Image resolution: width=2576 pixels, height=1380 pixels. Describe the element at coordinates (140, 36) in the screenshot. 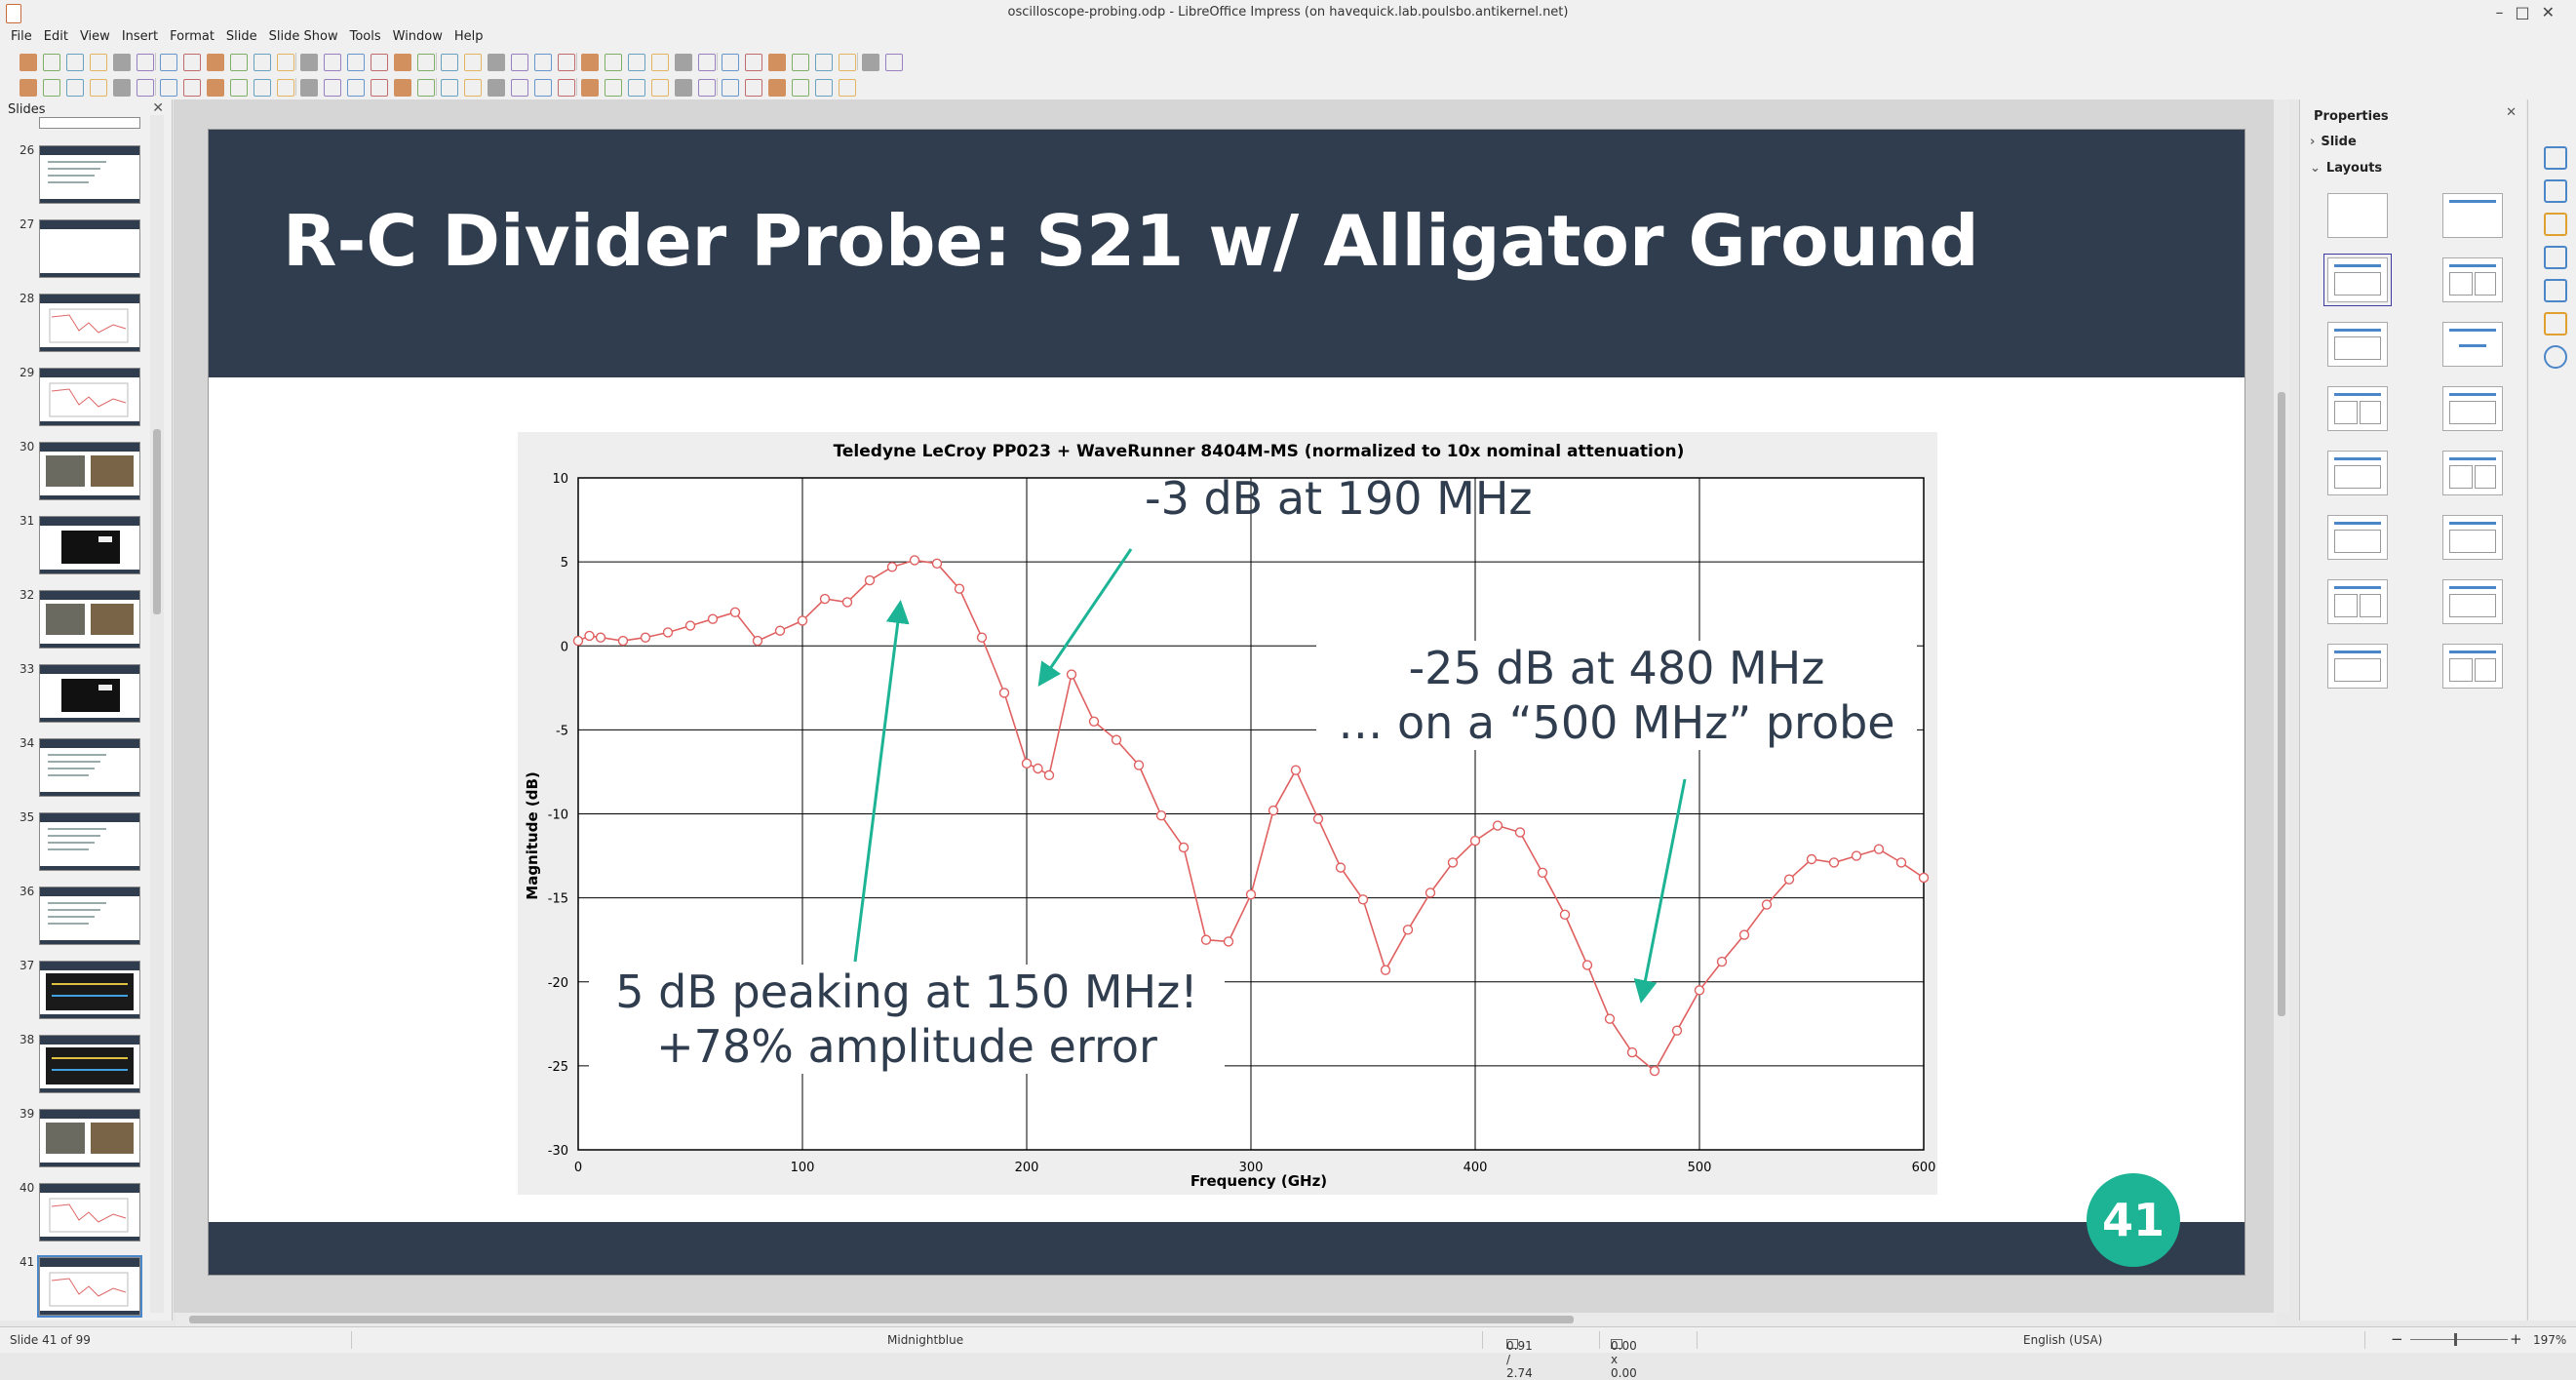

I see `menu-insert: Insert` at that location.